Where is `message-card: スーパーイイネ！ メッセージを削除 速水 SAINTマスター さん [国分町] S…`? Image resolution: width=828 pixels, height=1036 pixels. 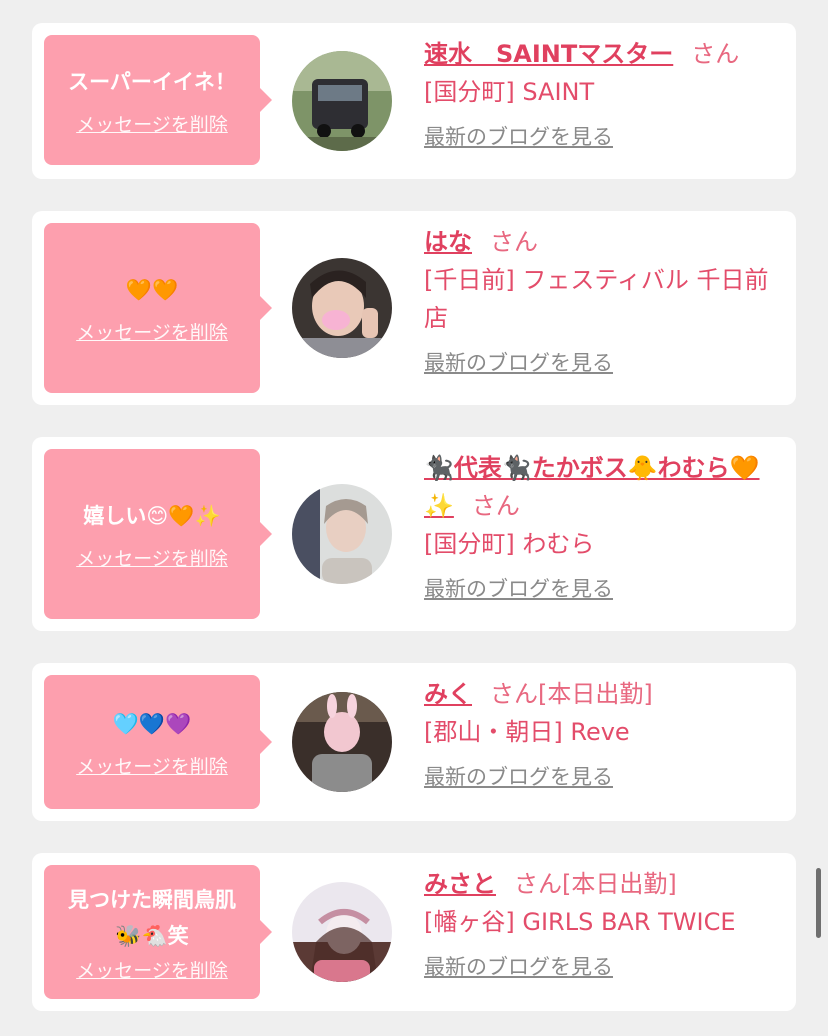 message-card: スーパーイイネ！ メッセージを削除 速水 SAINTマスター さん [国分町] S… is located at coordinates (414, 101).